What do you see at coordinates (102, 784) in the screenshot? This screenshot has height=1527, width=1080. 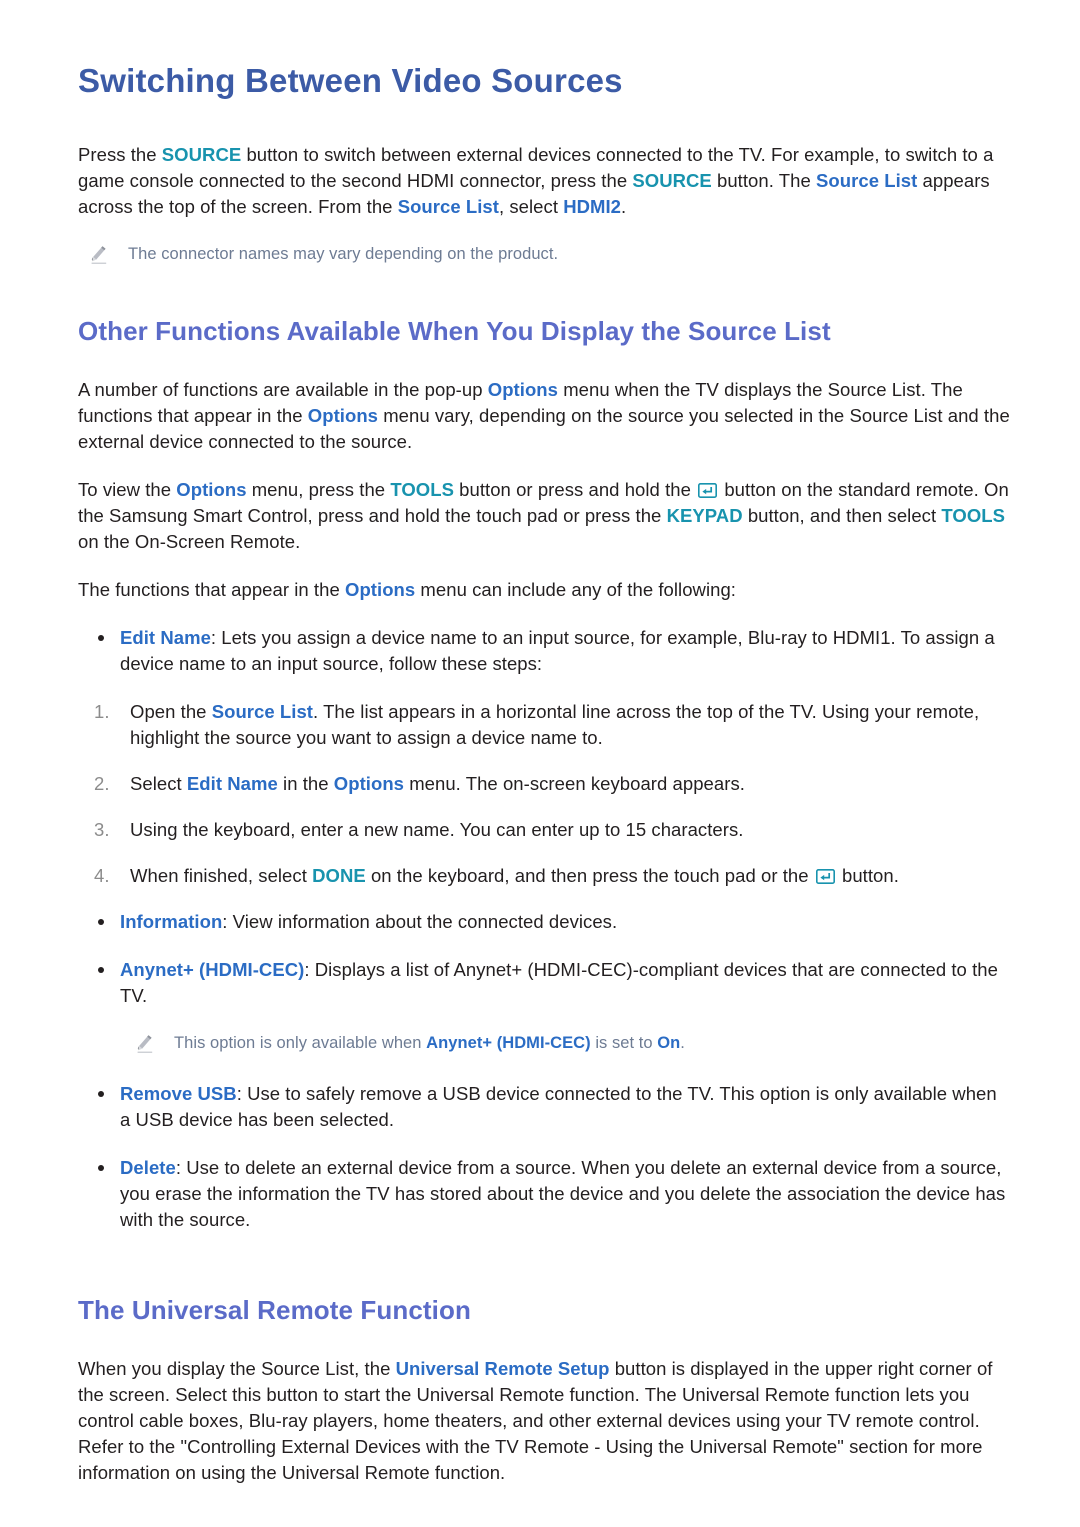 I see `step-number-2: 2.` at bounding box center [102, 784].